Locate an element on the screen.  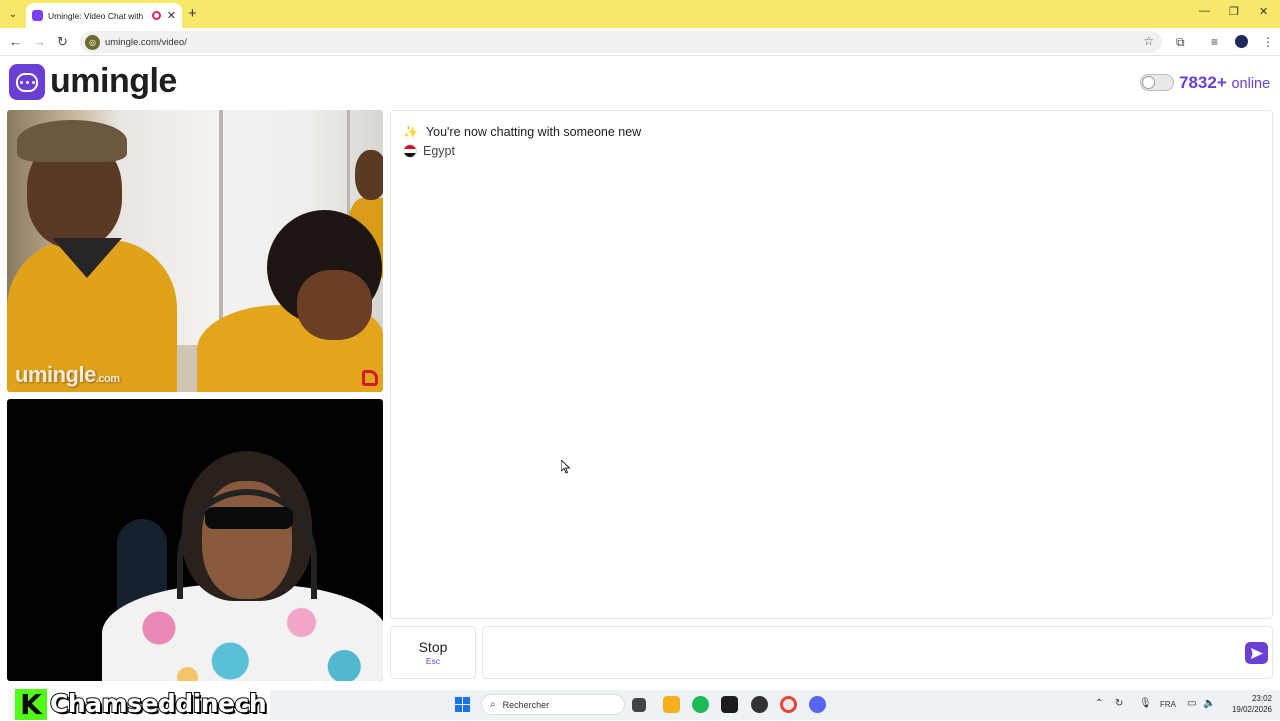
browser-toolbar: ← → ↻ ◎ umingle.com/video/ ☆ ⧉ ≡ ⋮ is located at coordinates (640, 42).